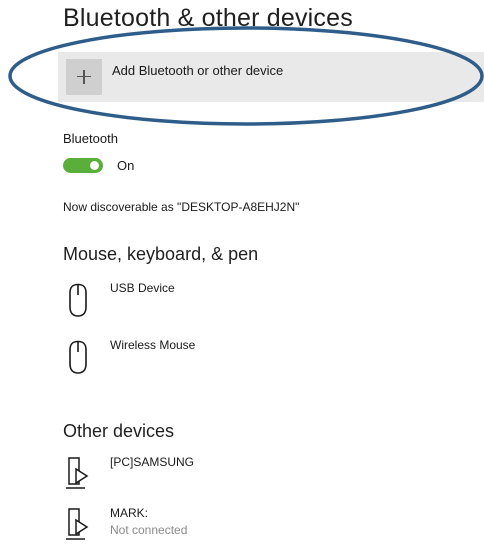 The width and height of the screenshot is (484, 550). I want to click on device-pc-samsung: [PC]SAMSUNG, so click(253, 477).